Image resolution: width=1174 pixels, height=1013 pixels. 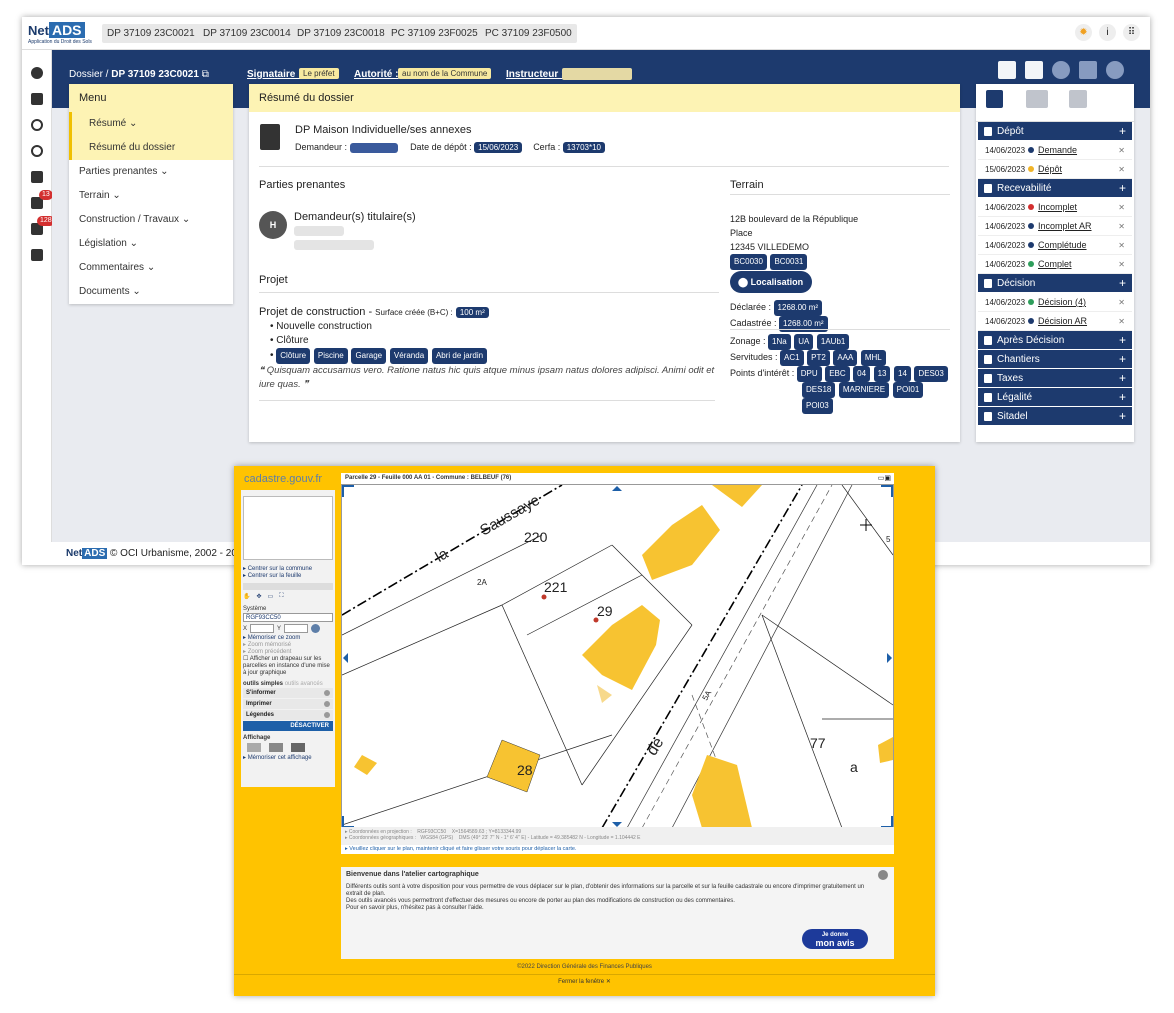 What do you see at coordinates (1055, 188) in the screenshot?
I see `workflow-section: Recevabilité +` at bounding box center [1055, 188].